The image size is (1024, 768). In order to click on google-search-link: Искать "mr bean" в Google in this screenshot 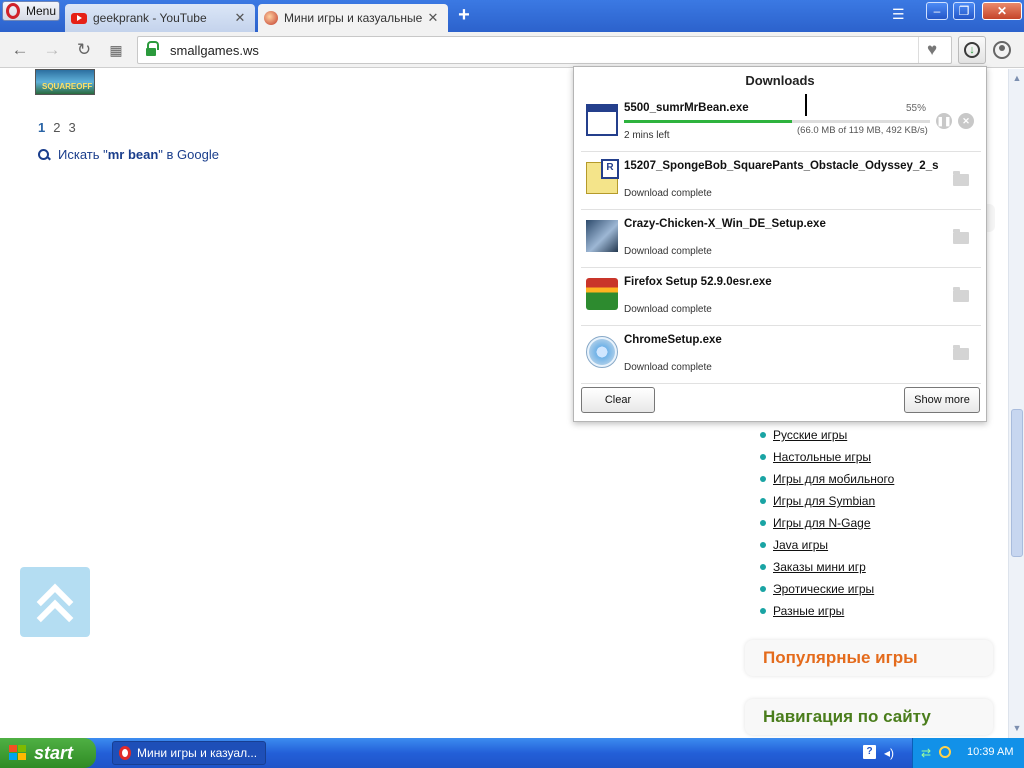, I will do `click(128, 154)`.